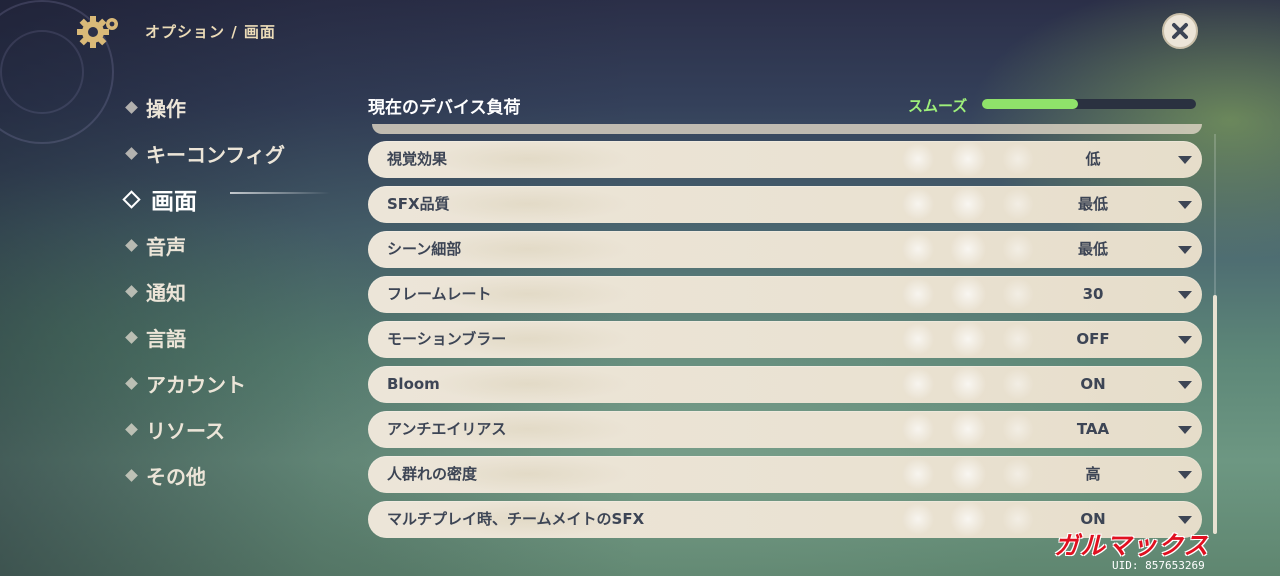 The image size is (1280, 576). Describe the element at coordinates (131, 199) in the screenshot. I see `diamond-selected-icon` at that location.